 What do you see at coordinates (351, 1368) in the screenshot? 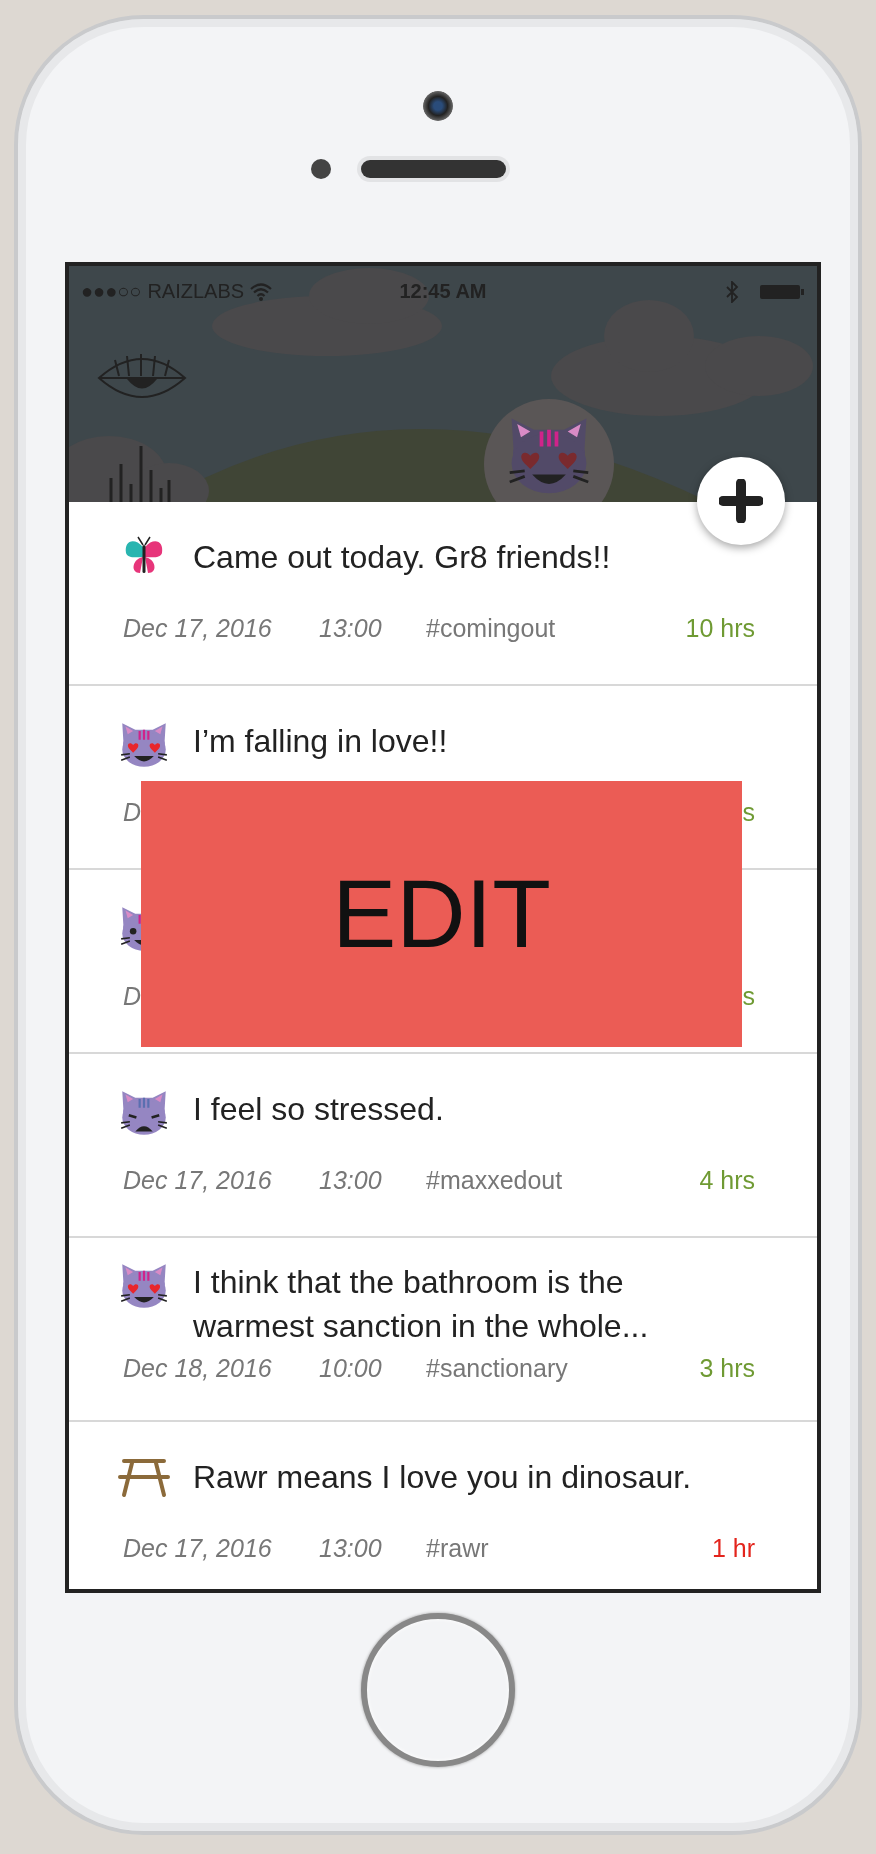
I see `post-time: 10:00` at bounding box center [351, 1368].